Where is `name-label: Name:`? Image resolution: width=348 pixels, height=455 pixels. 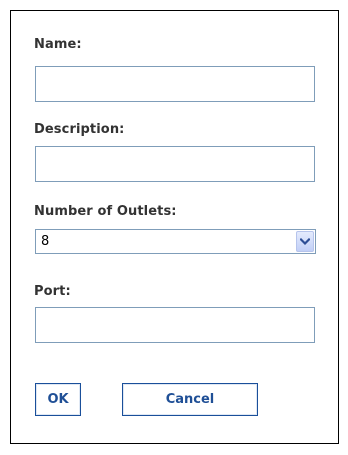
name-label: Name: is located at coordinates (58, 44).